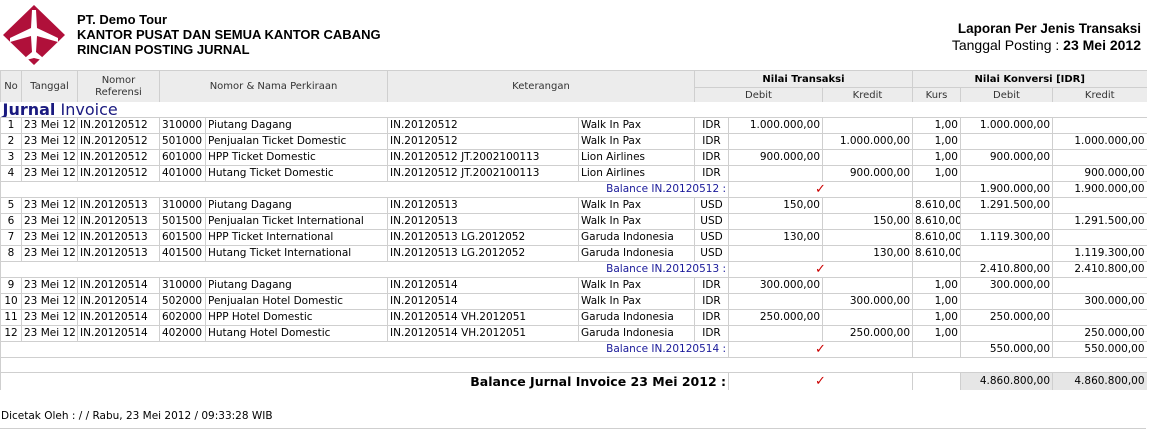  What do you see at coordinates (1029, 79) in the screenshot?
I see `col-nilai-konversi: Nilai Konversi [IDR]` at bounding box center [1029, 79].